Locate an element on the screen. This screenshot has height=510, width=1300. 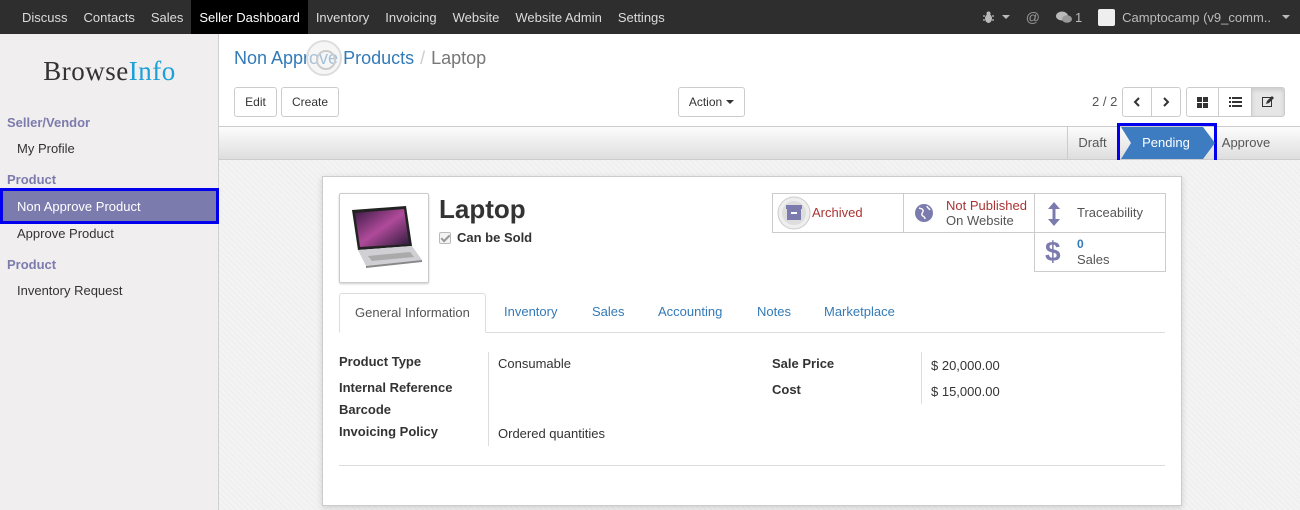
sale-price-value: $ 20,000.00 is located at coordinates (965, 365).